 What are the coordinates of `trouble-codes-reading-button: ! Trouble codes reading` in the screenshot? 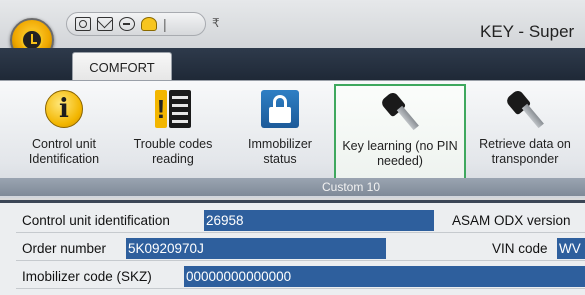 It's located at (173, 132).